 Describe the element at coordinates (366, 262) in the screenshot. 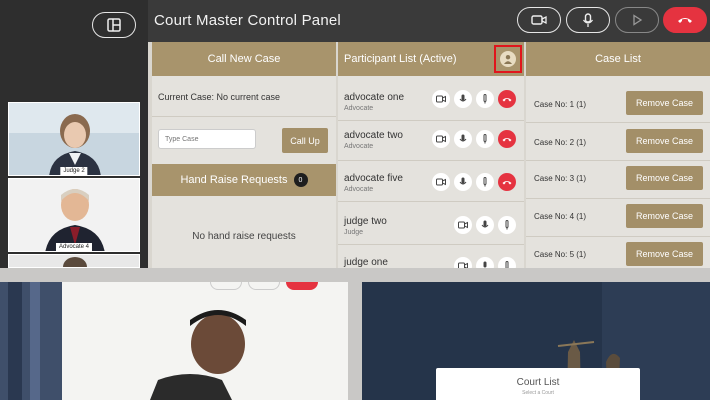

I see `participant-name: judge one` at that location.